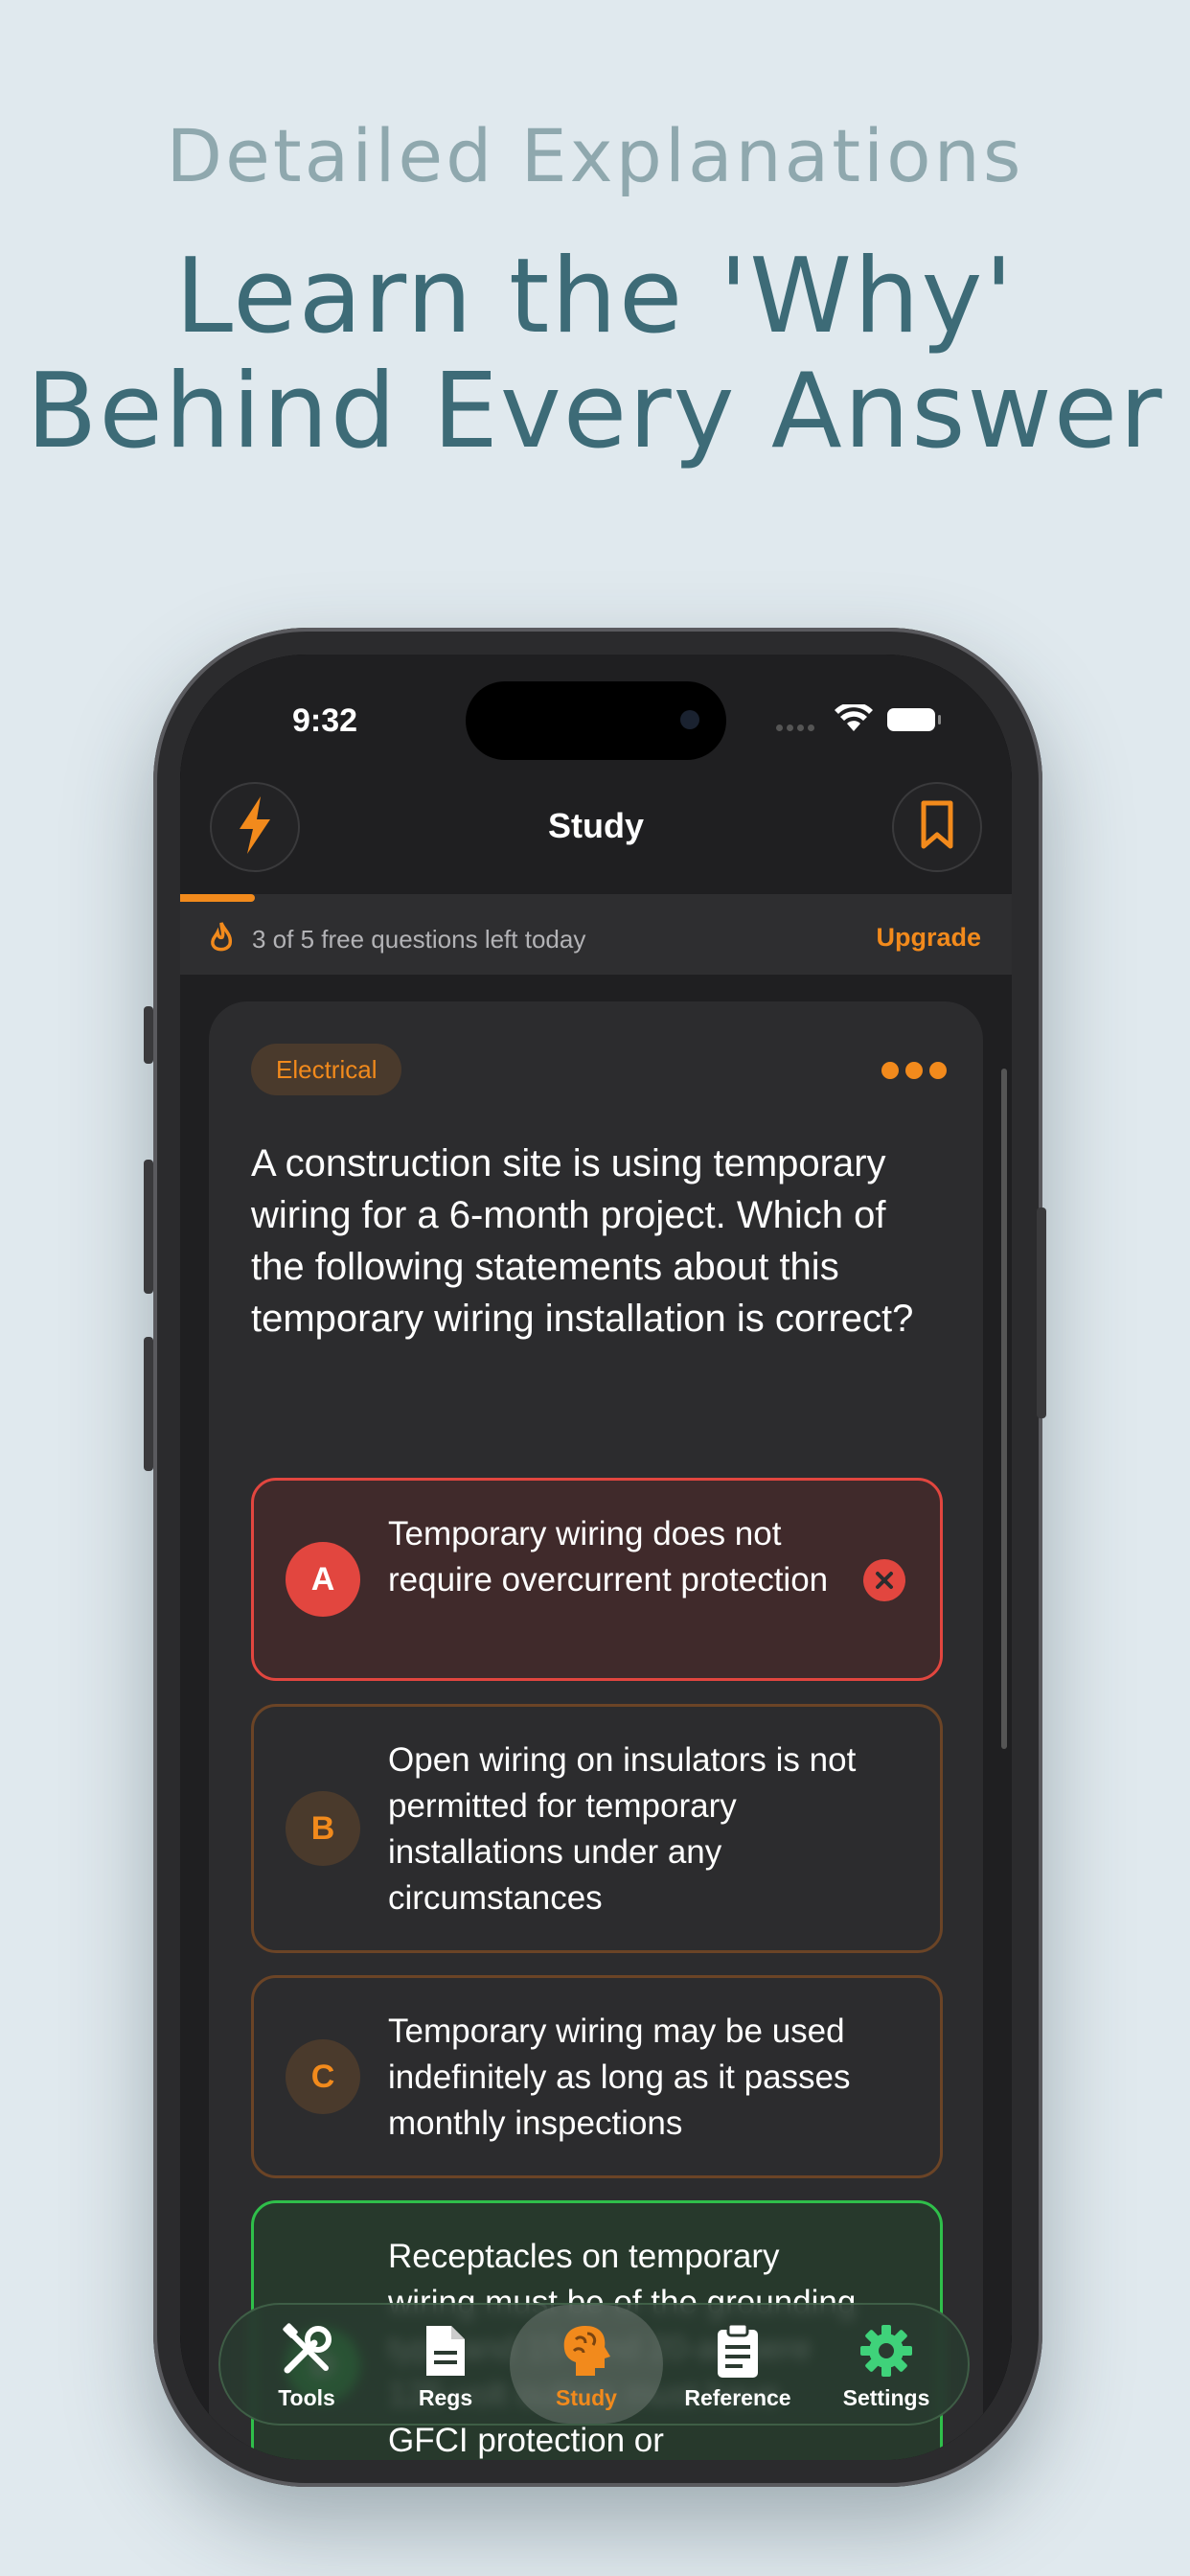 The height and width of the screenshot is (2576, 1190). What do you see at coordinates (595, 412) in the screenshot?
I see `headline-title-line2: Behind Every Answer` at bounding box center [595, 412].